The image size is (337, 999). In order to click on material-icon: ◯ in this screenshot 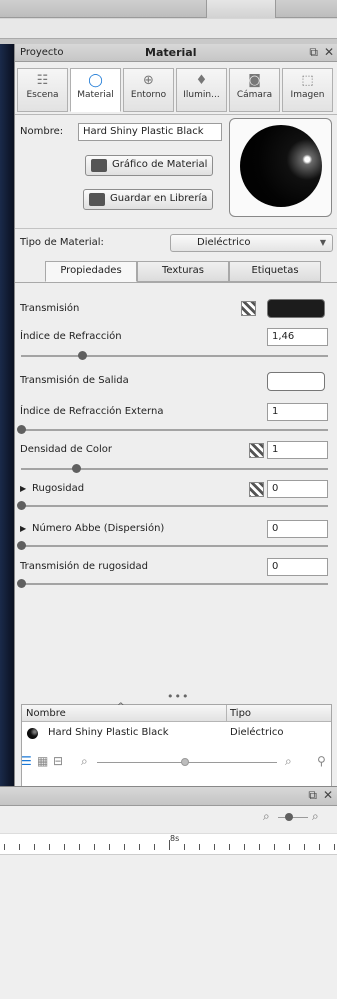, I will do `click(95, 80)`.